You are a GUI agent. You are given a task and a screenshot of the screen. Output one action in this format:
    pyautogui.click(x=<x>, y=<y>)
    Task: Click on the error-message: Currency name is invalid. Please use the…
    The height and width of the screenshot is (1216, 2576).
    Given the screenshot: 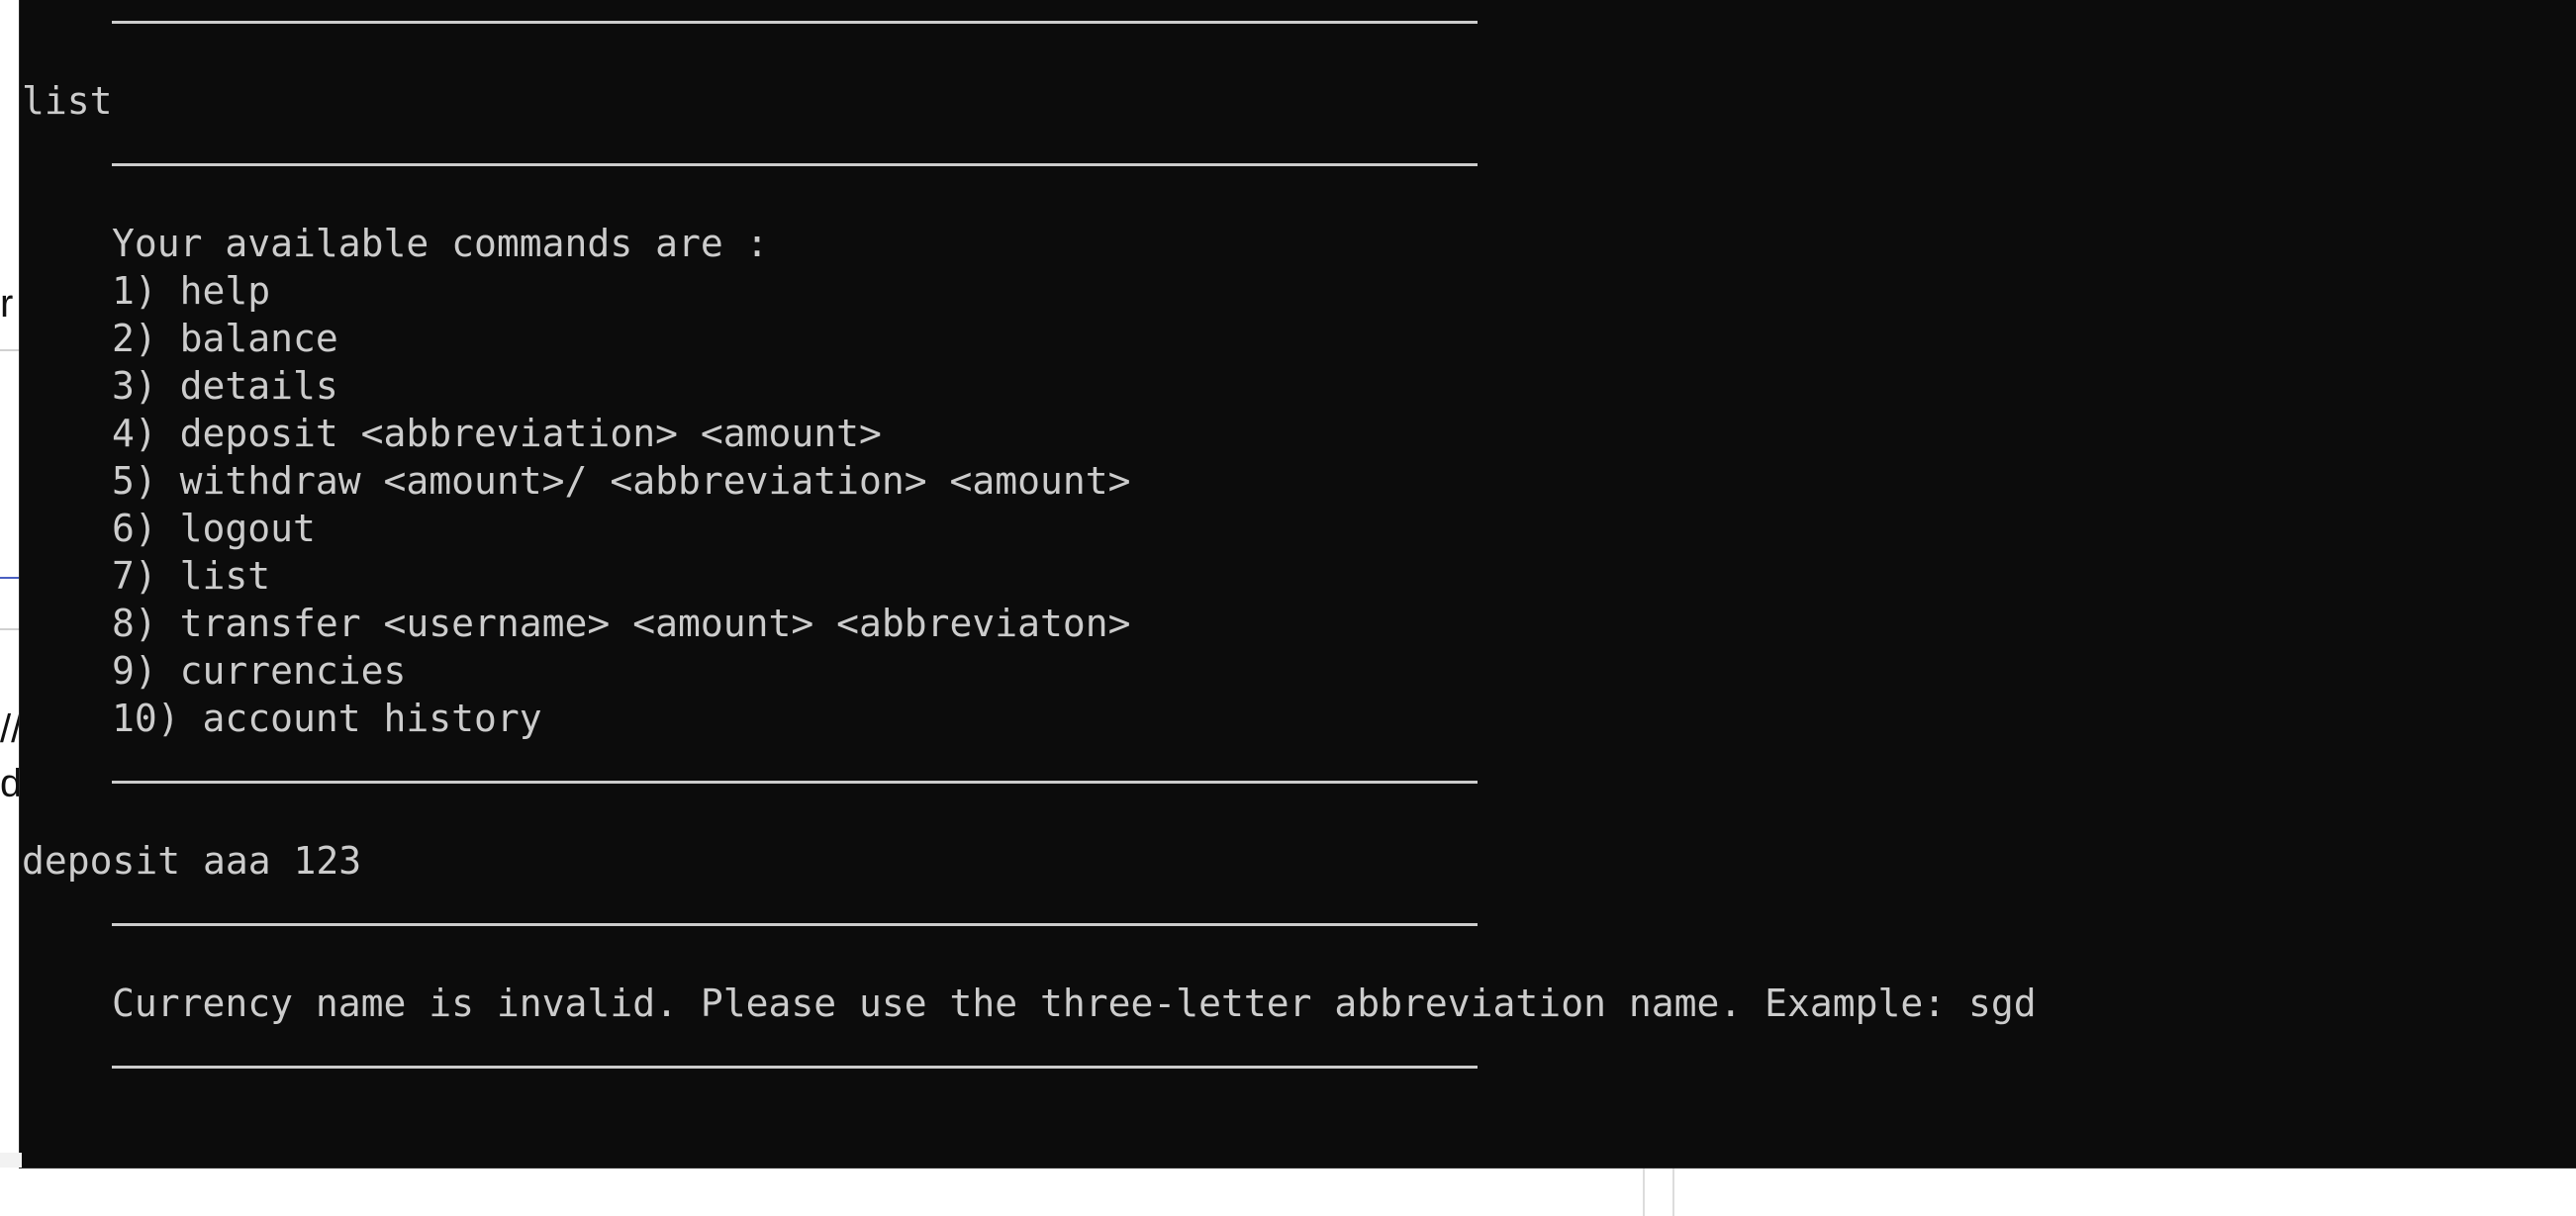 What is the action you would take?
    pyautogui.click(x=1074, y=1004)
    